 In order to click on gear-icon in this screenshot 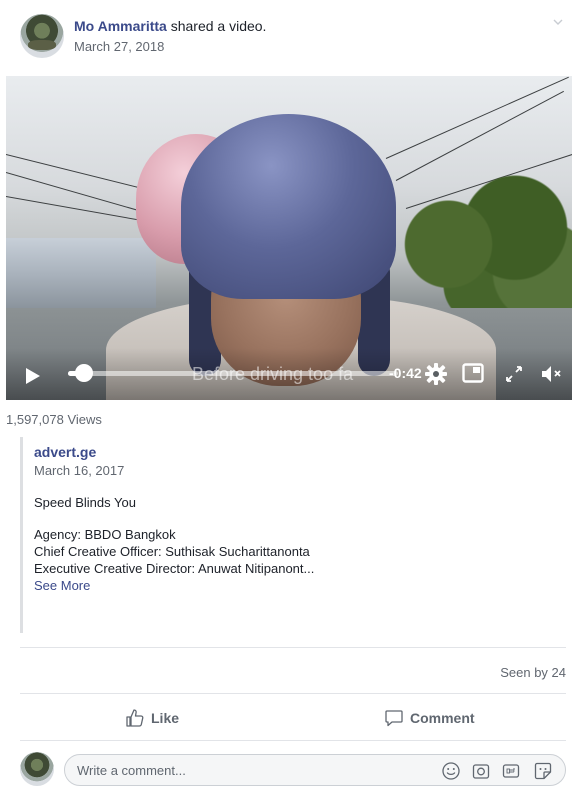, I will do `click(436, 374)`.